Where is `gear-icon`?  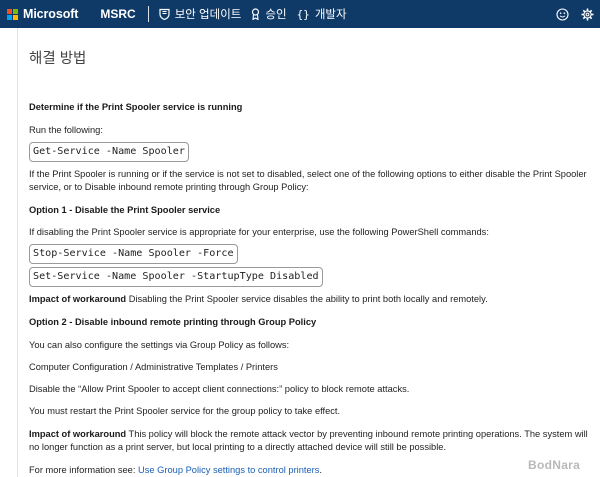
gear-icon is located at coordinates (587, 14).